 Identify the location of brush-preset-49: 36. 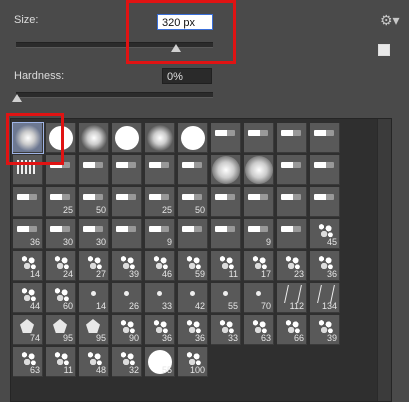
(325, 266).